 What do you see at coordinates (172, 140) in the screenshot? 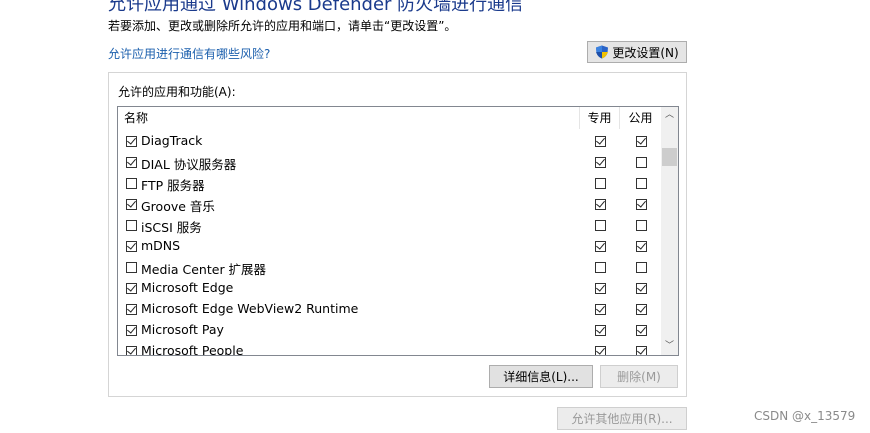
I see `app-name: DiagTrack` at bounding box center [172, 140].